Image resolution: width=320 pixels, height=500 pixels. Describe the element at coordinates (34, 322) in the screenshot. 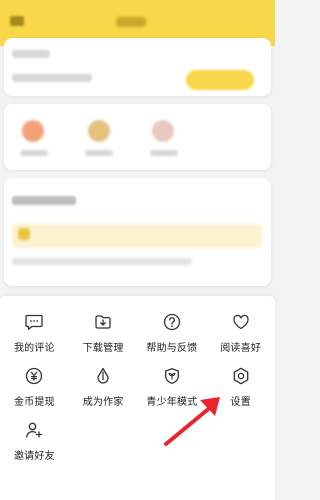

I see `comment-icon` at that location.